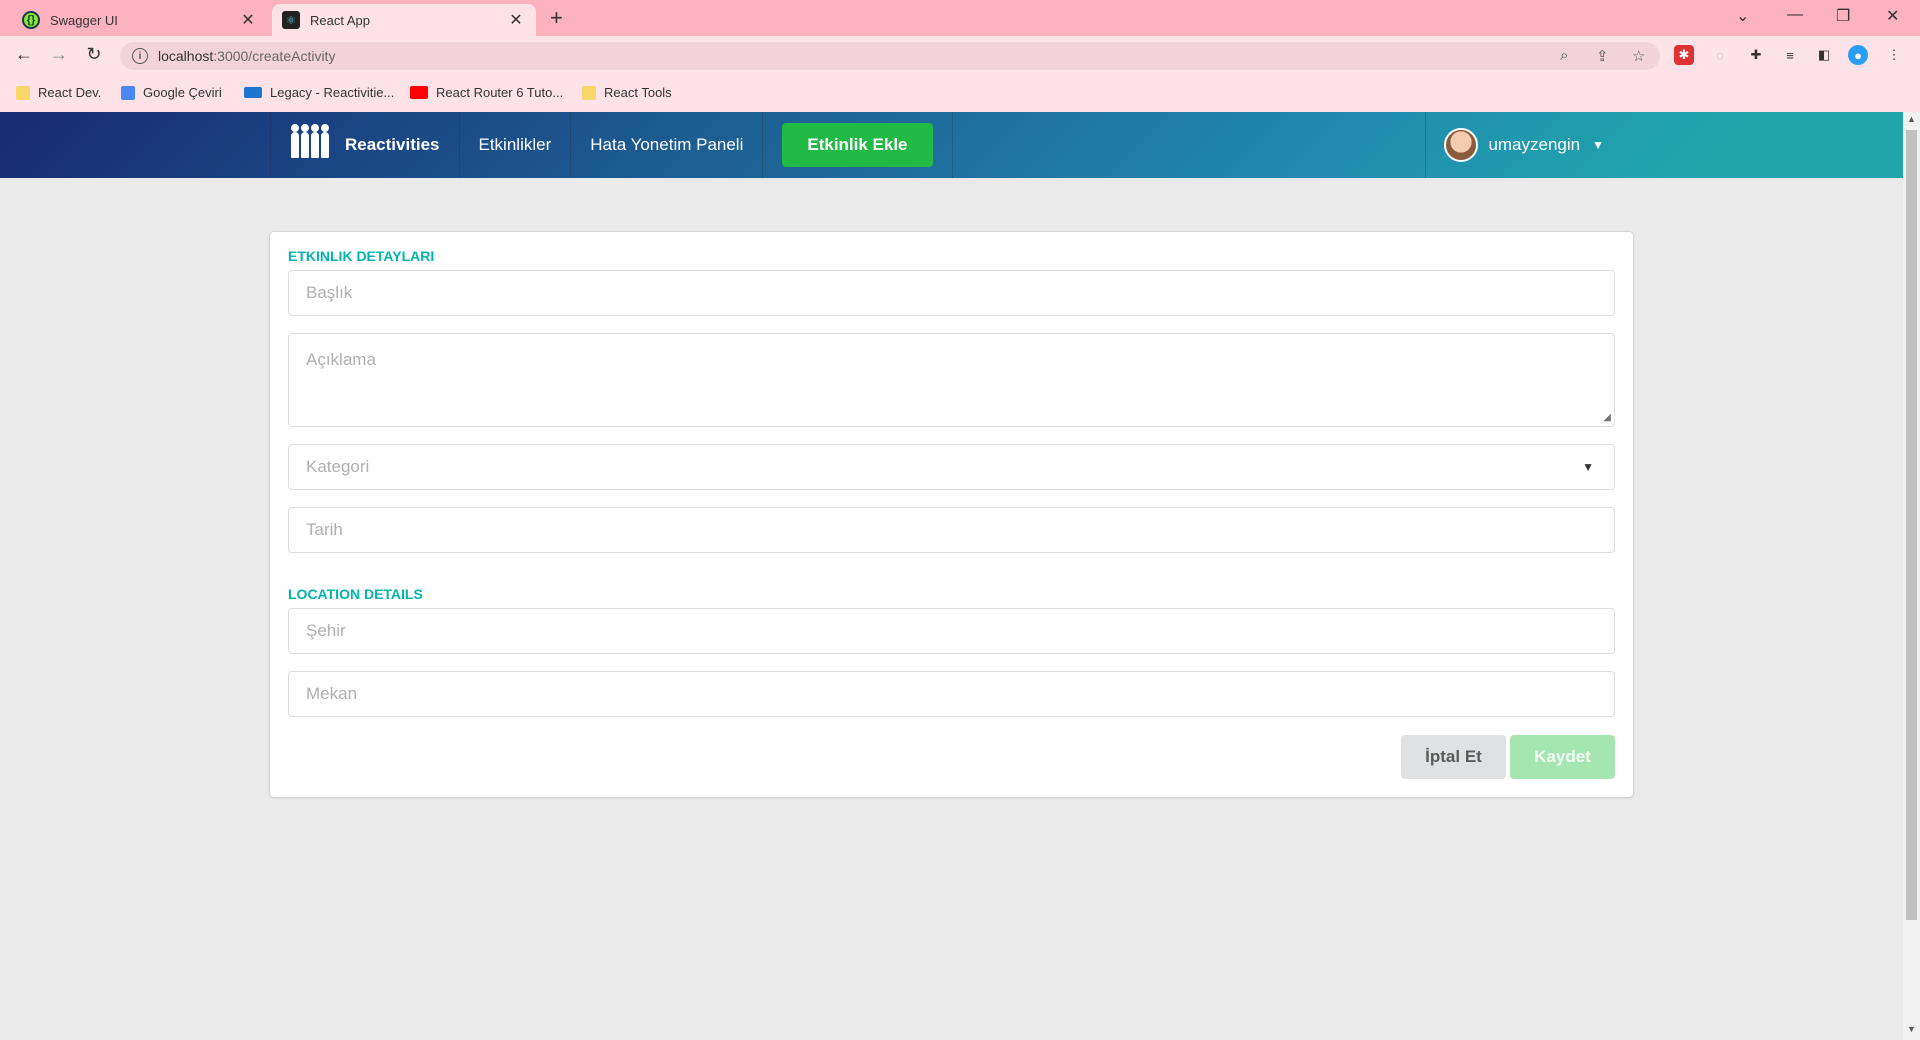  Describe the element at coordinates (1598, 145) in the screenshot. I see `dropdown-caret-icon: ▼` at that location.